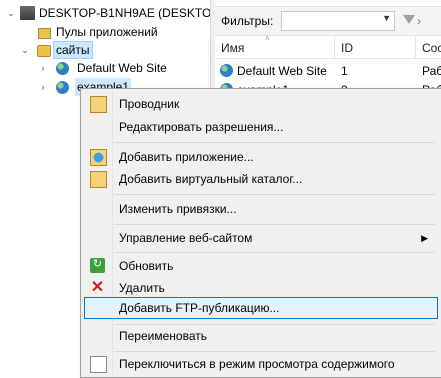 Image resolution: width=441 pixels, height=378 pixels. I want to click on server-icon, so click(27, 13).